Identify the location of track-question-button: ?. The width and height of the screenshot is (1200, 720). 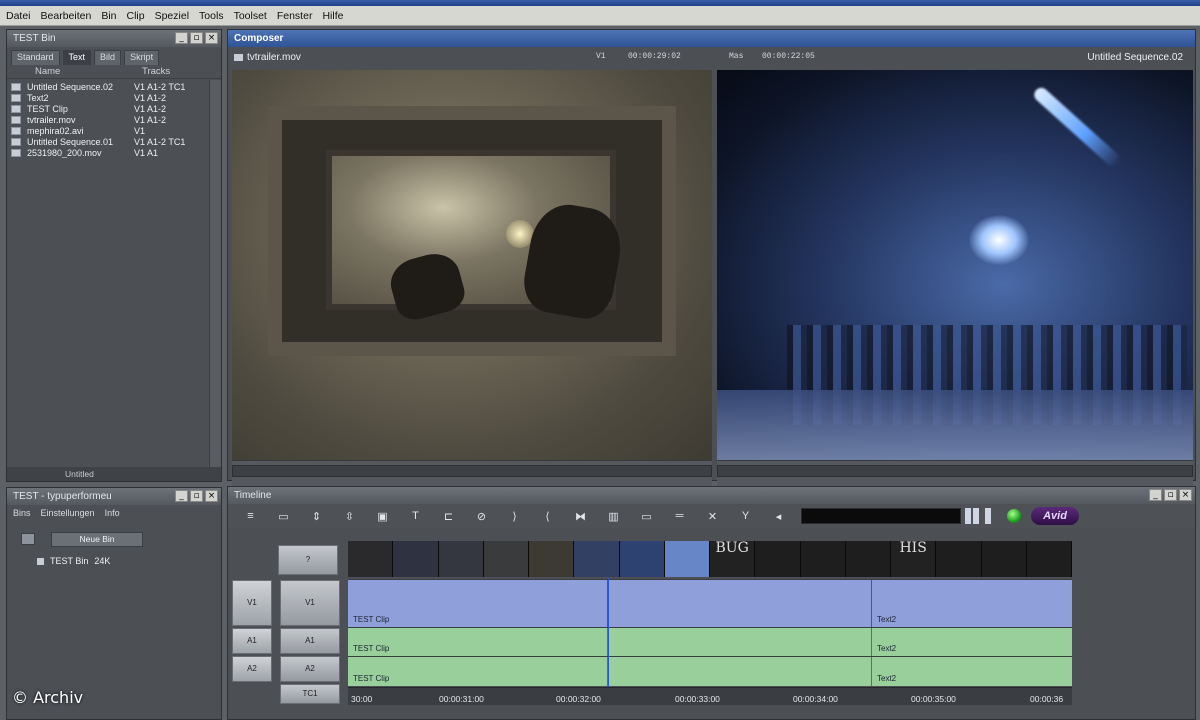
(308, 560).